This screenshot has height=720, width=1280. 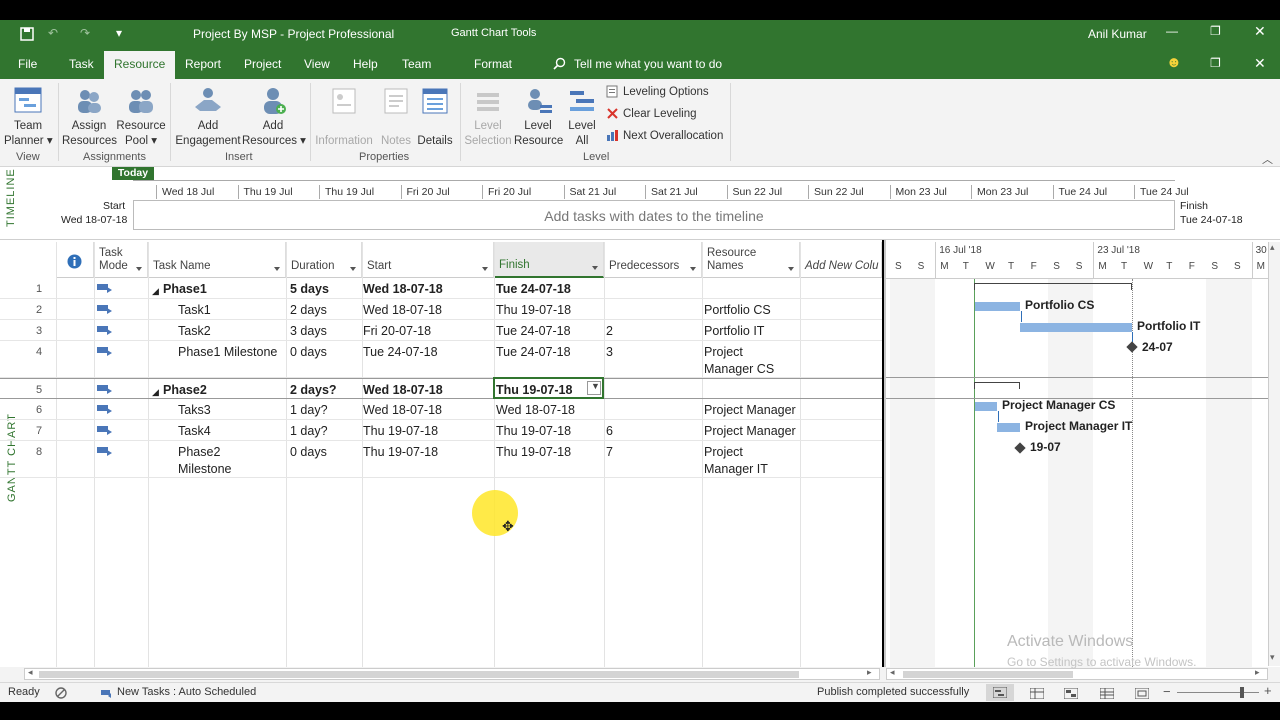 I want to click on auto-schedule-icon, so click(x=106, y=693).